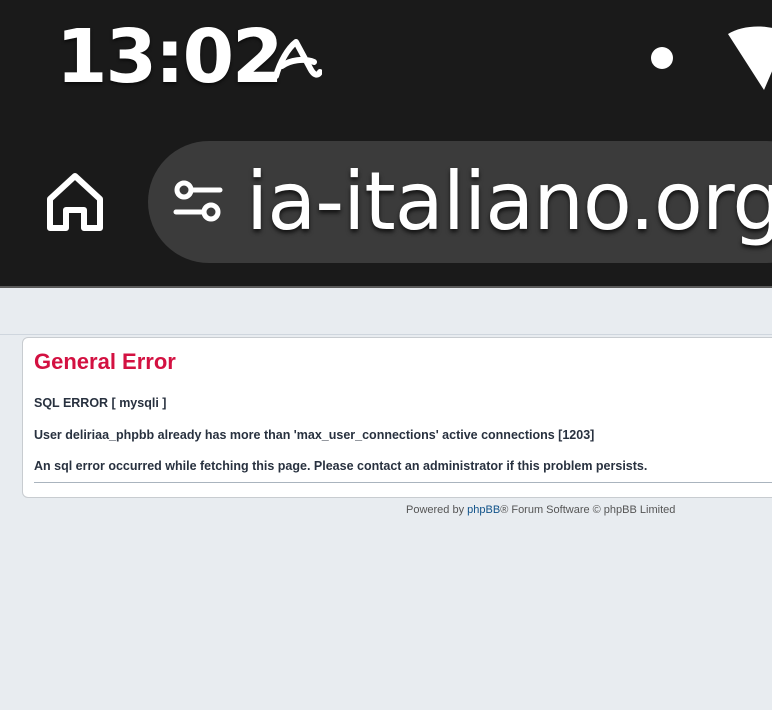 This screenshot has height=710, width=772. I want to click on error-title: General Error, so click(105, 361).